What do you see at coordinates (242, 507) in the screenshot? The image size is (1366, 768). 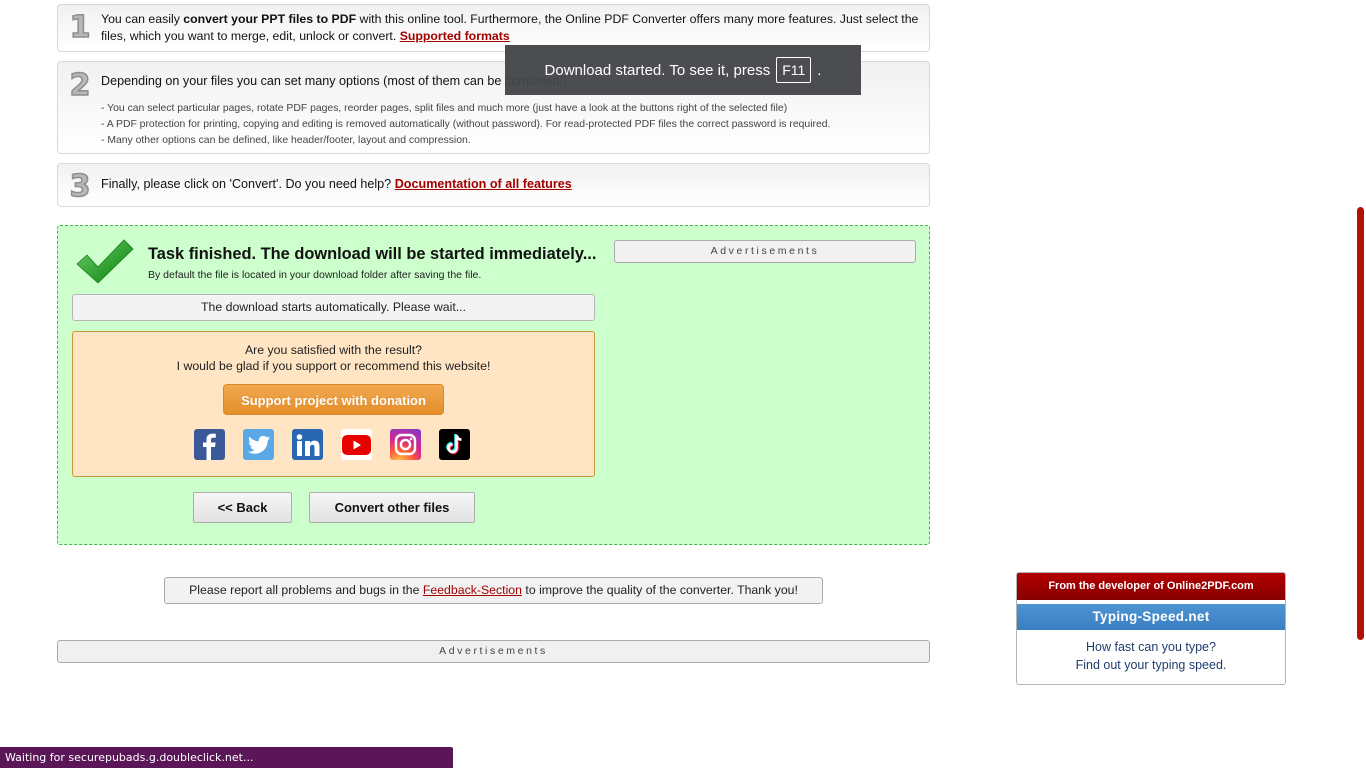 I see `back-button: << Back` at bounding box center [242, 507].